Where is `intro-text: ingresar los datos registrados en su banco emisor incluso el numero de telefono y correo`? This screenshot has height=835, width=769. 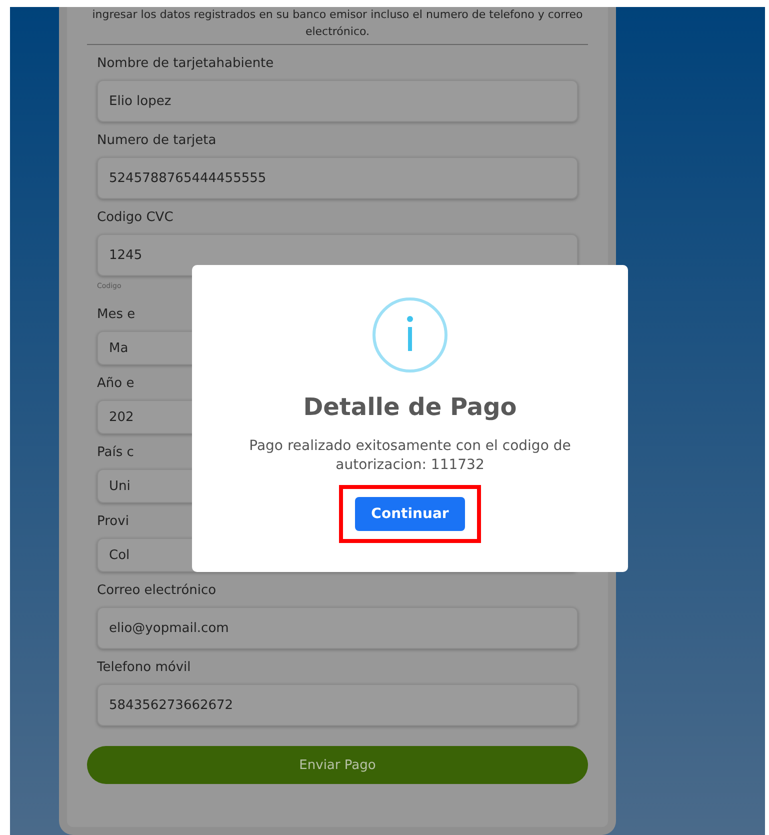 intro-text: ingresar los datos registrados en su banco emisor incluso el numero de telefono y correo is located at coordinates (337, 15).